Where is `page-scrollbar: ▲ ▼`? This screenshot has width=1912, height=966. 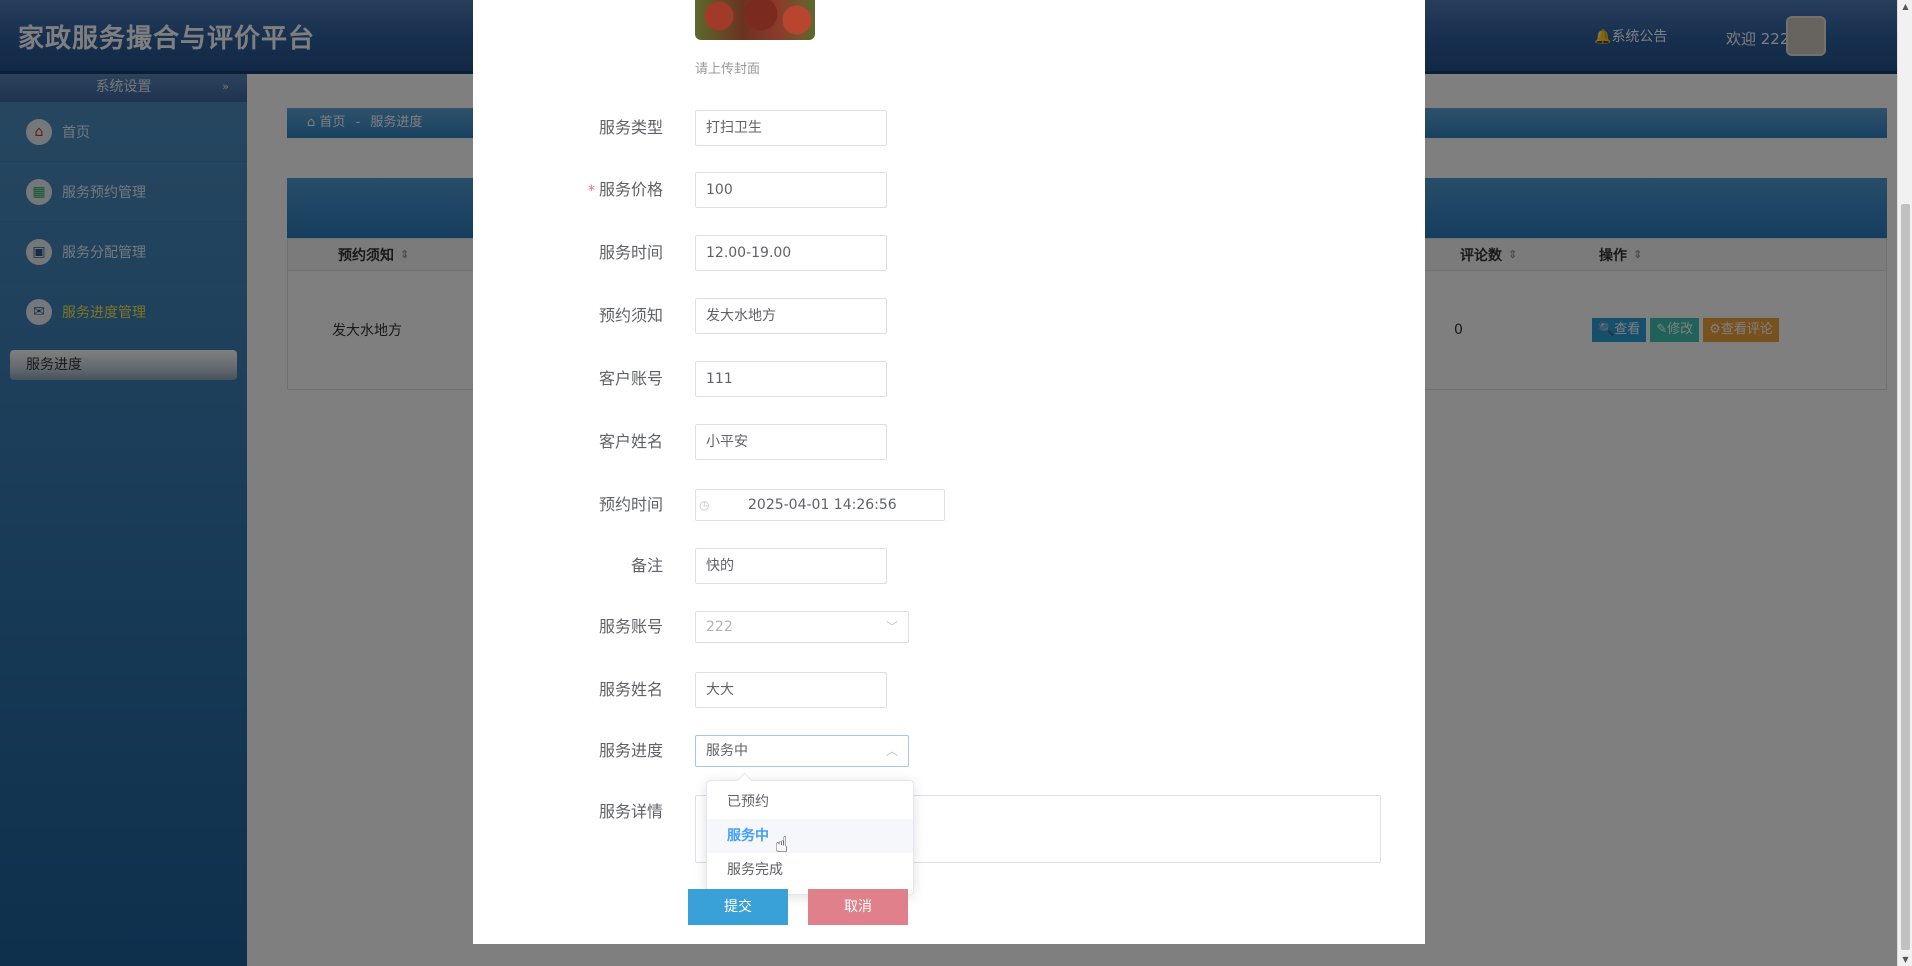
page-scrollbar: ▲ ▼ is located at coordinates (1904, 483).